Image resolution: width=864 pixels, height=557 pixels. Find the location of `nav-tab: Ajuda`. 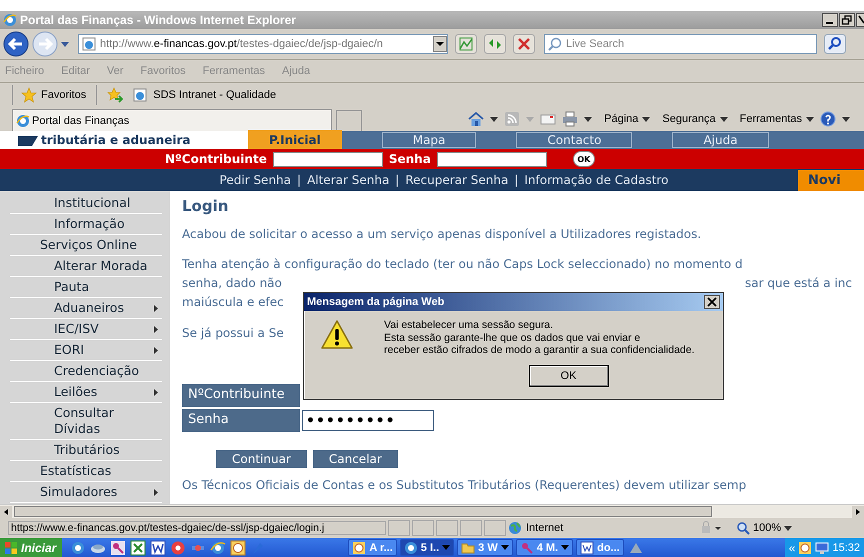

nav-tab: Ajuda is located at coordinates (720, 140).